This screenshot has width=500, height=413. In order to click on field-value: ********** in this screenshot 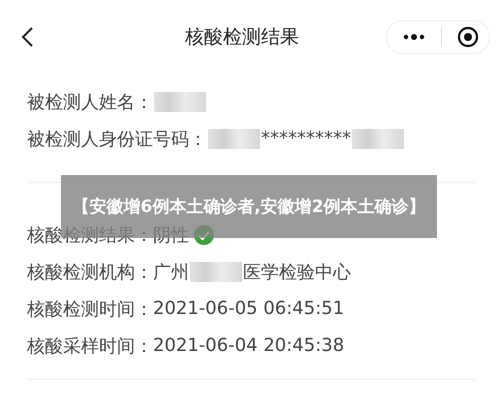, I will do `click(306, 138)`.